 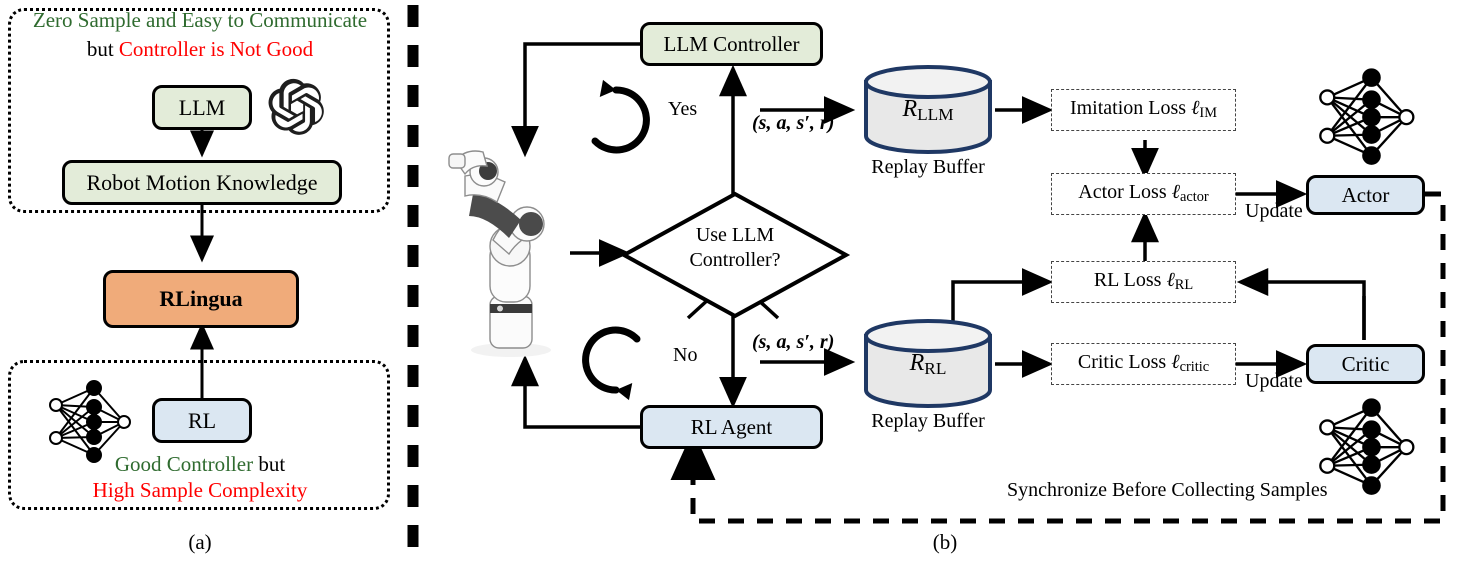 What do you see at coordinates (917, 363) in the screenshot?
I see `replay-buffer-rl-symbol-text: R` at bounding box center [917, 363].